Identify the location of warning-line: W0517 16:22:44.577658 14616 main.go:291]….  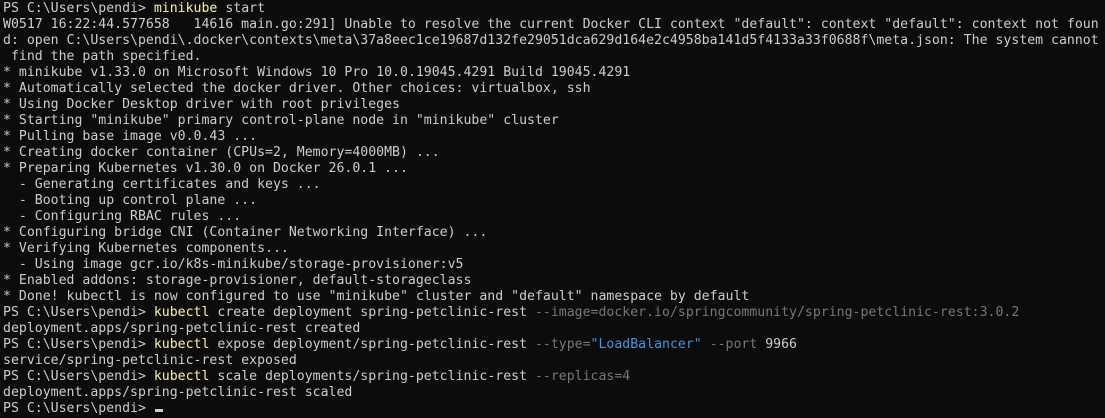
(551, 24).